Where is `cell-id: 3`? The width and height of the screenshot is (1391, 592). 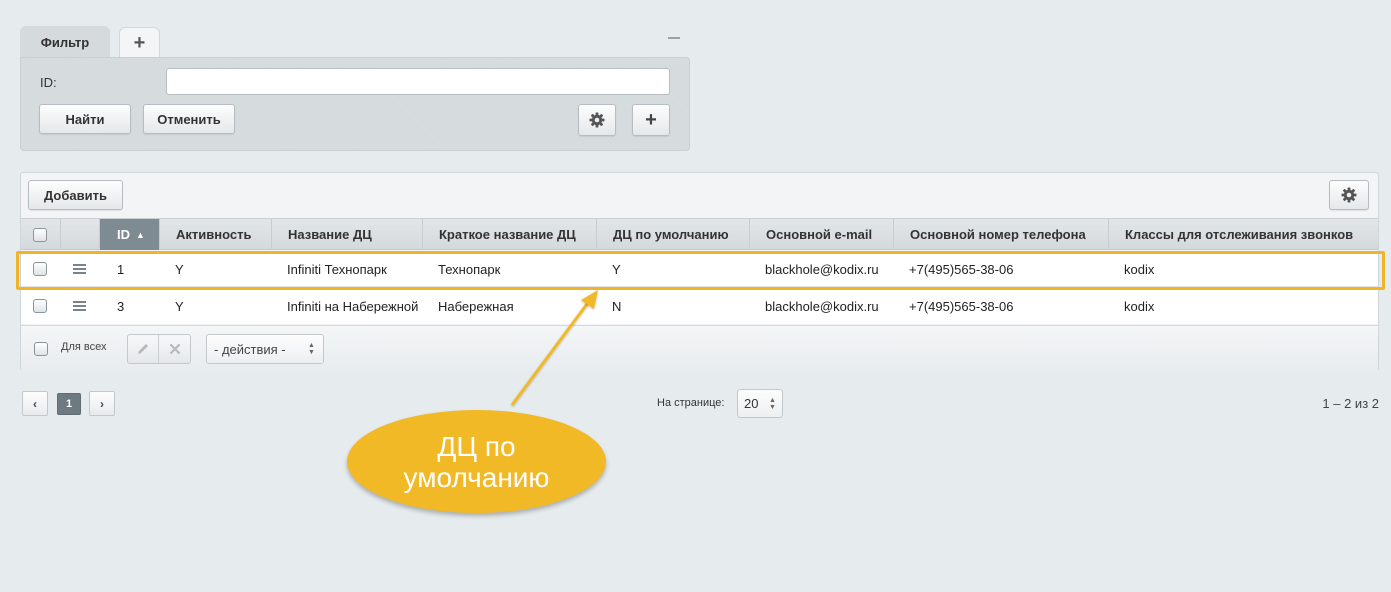 cell-id: 3 is located at coordinates (121, 306).